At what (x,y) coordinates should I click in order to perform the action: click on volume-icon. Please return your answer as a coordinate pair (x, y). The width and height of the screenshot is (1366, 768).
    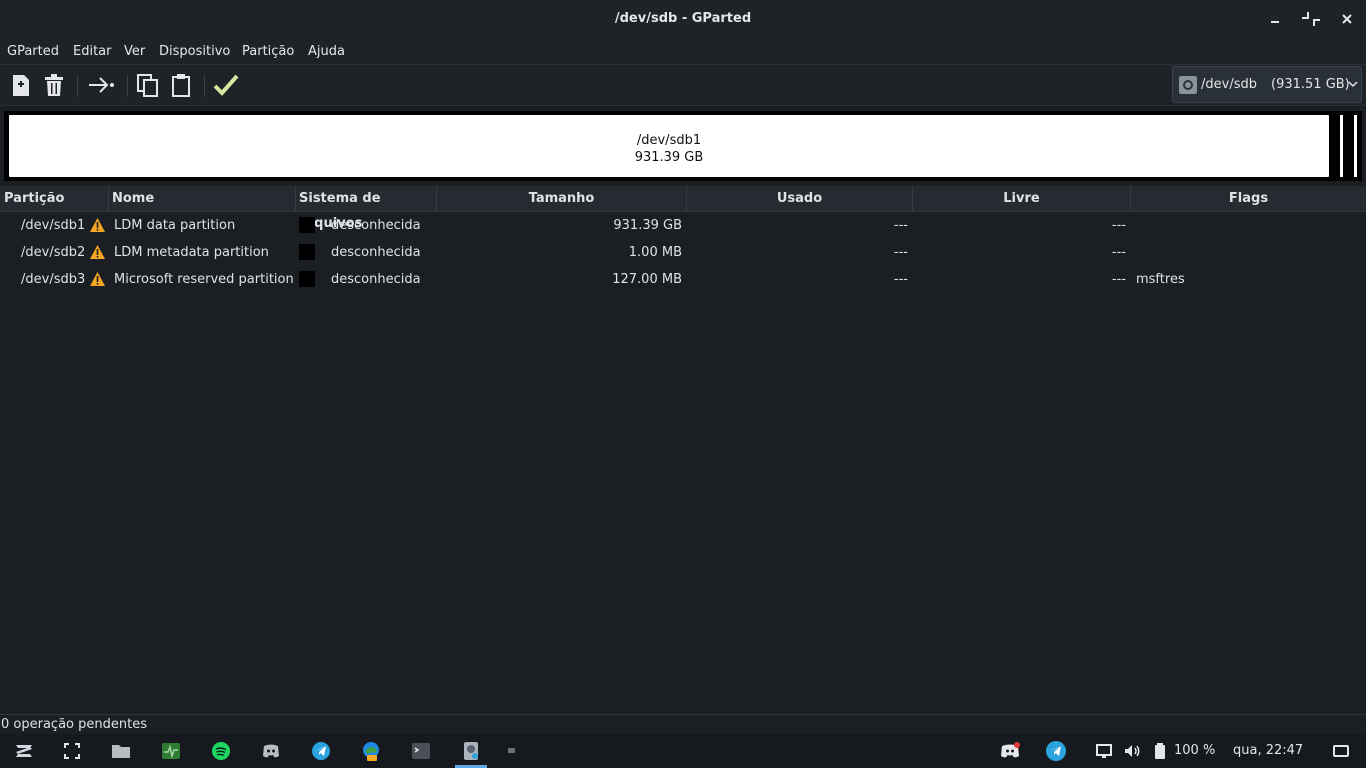
    Looking at the image, I should click on (1132, 751).